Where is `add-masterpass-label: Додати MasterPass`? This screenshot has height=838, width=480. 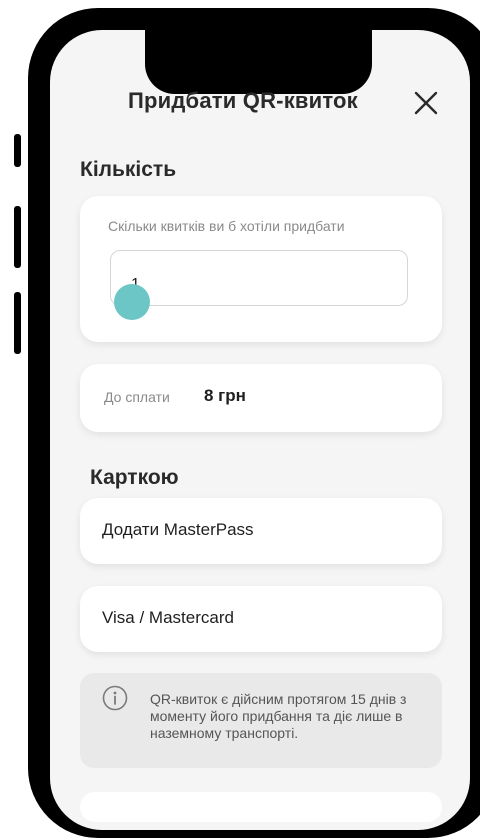
add-masterpass-label: Додати MasterPass is located at coordinates (178, 529).